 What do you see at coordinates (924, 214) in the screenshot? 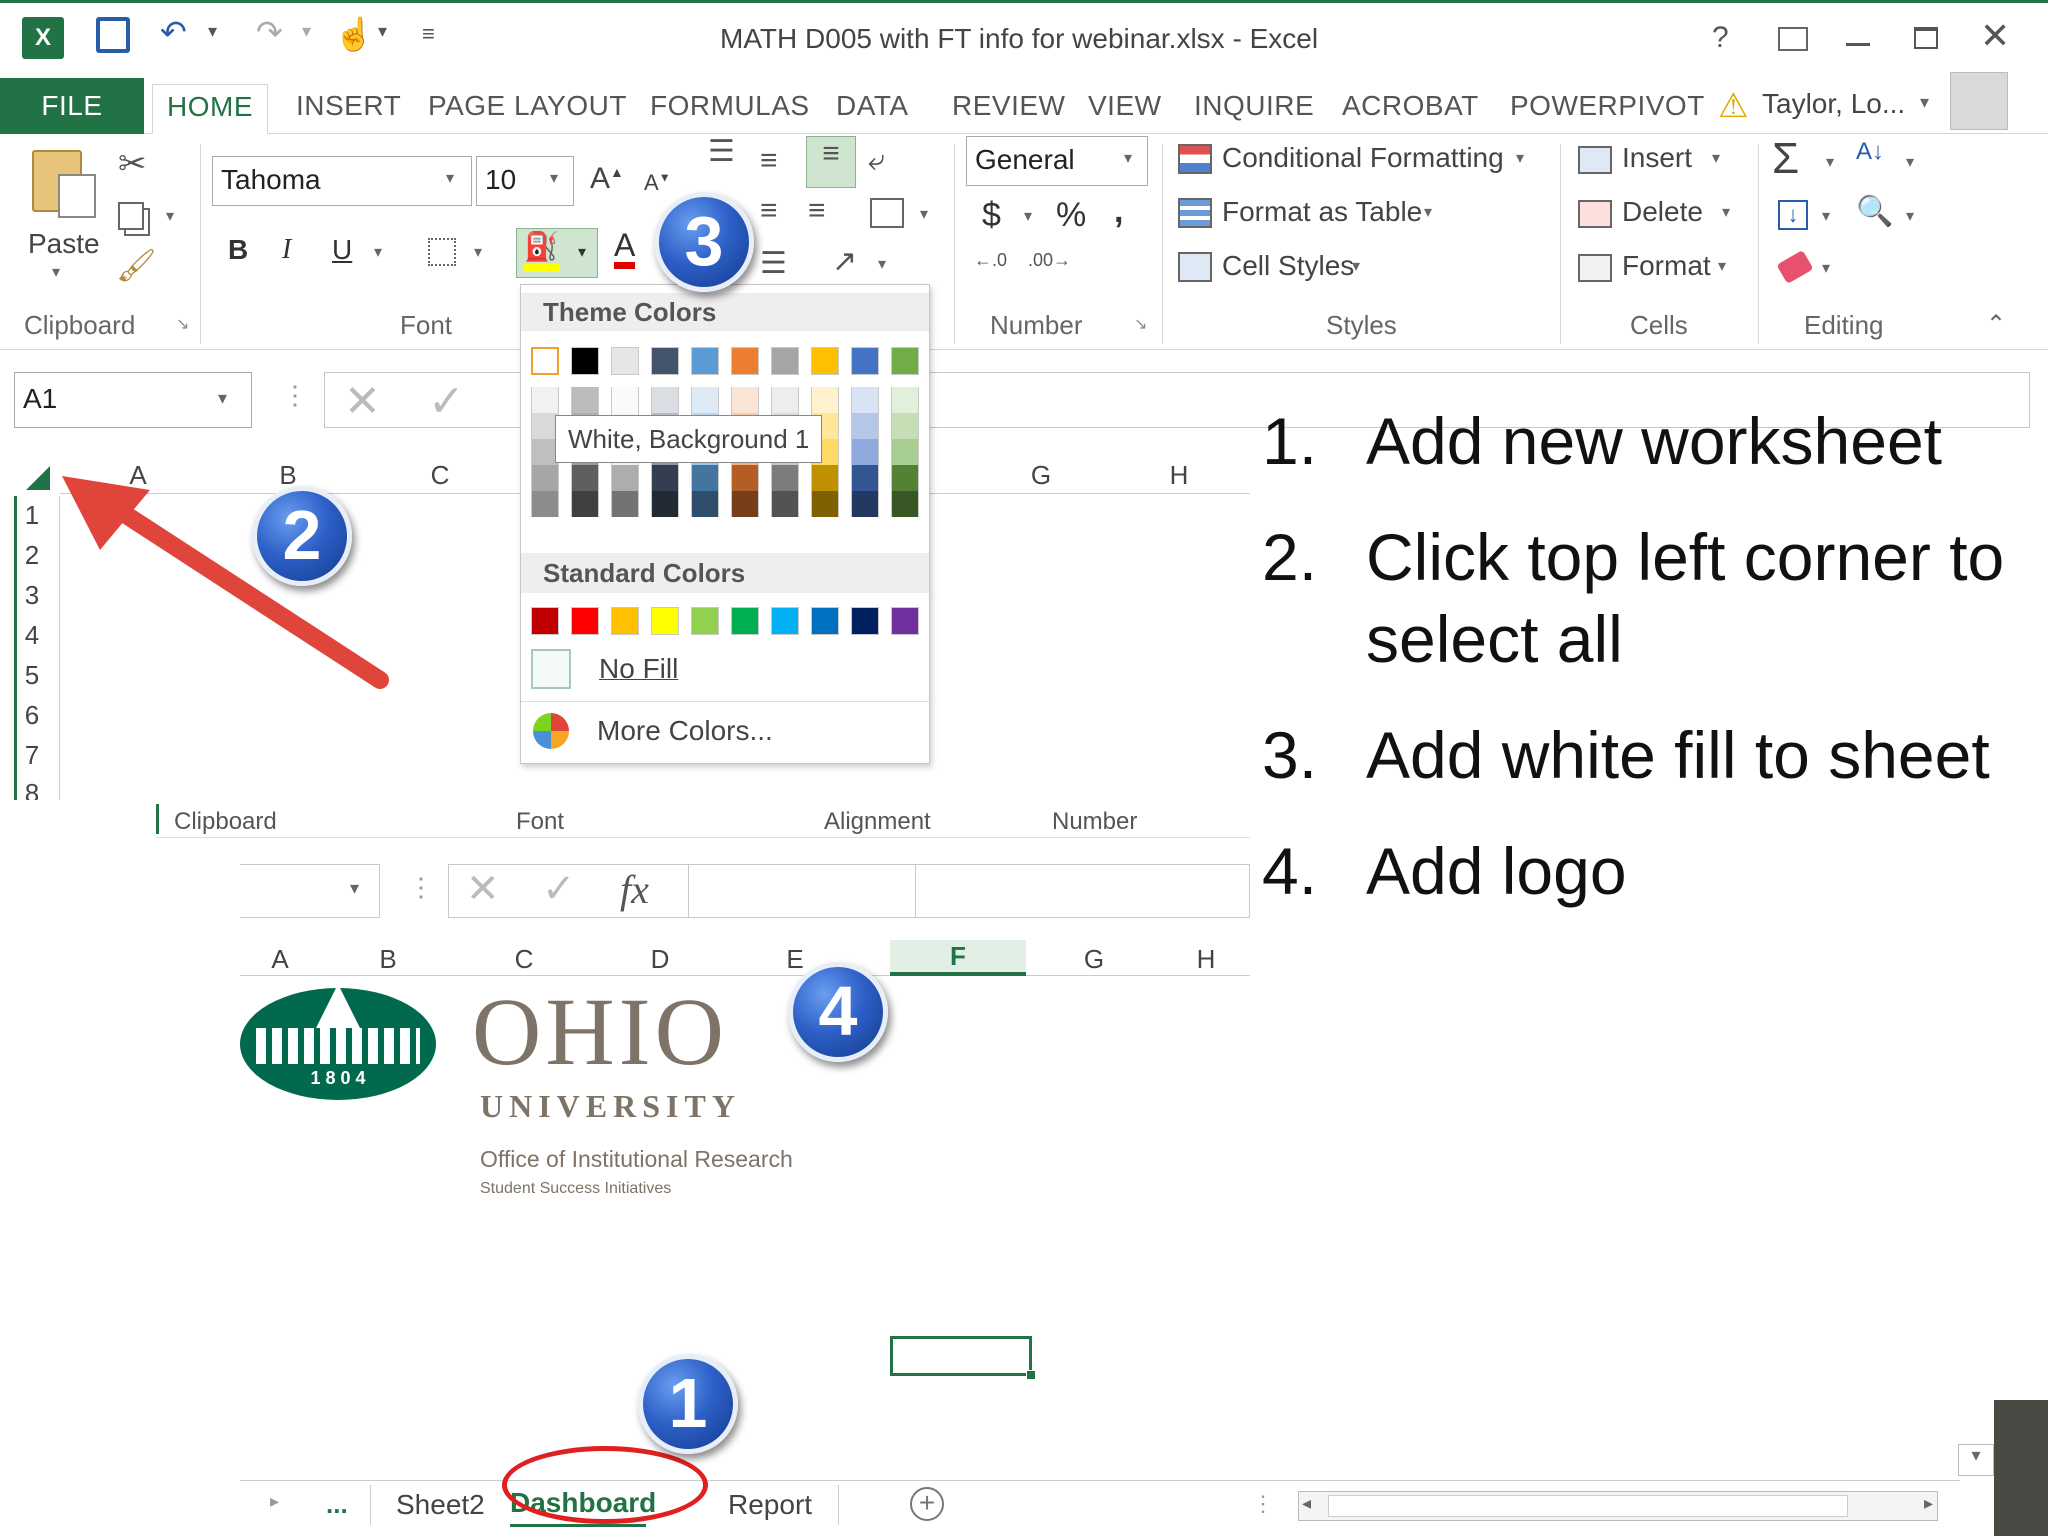
I see `merge-dropdown-icon: ▾` at bounding box center [924, 214].